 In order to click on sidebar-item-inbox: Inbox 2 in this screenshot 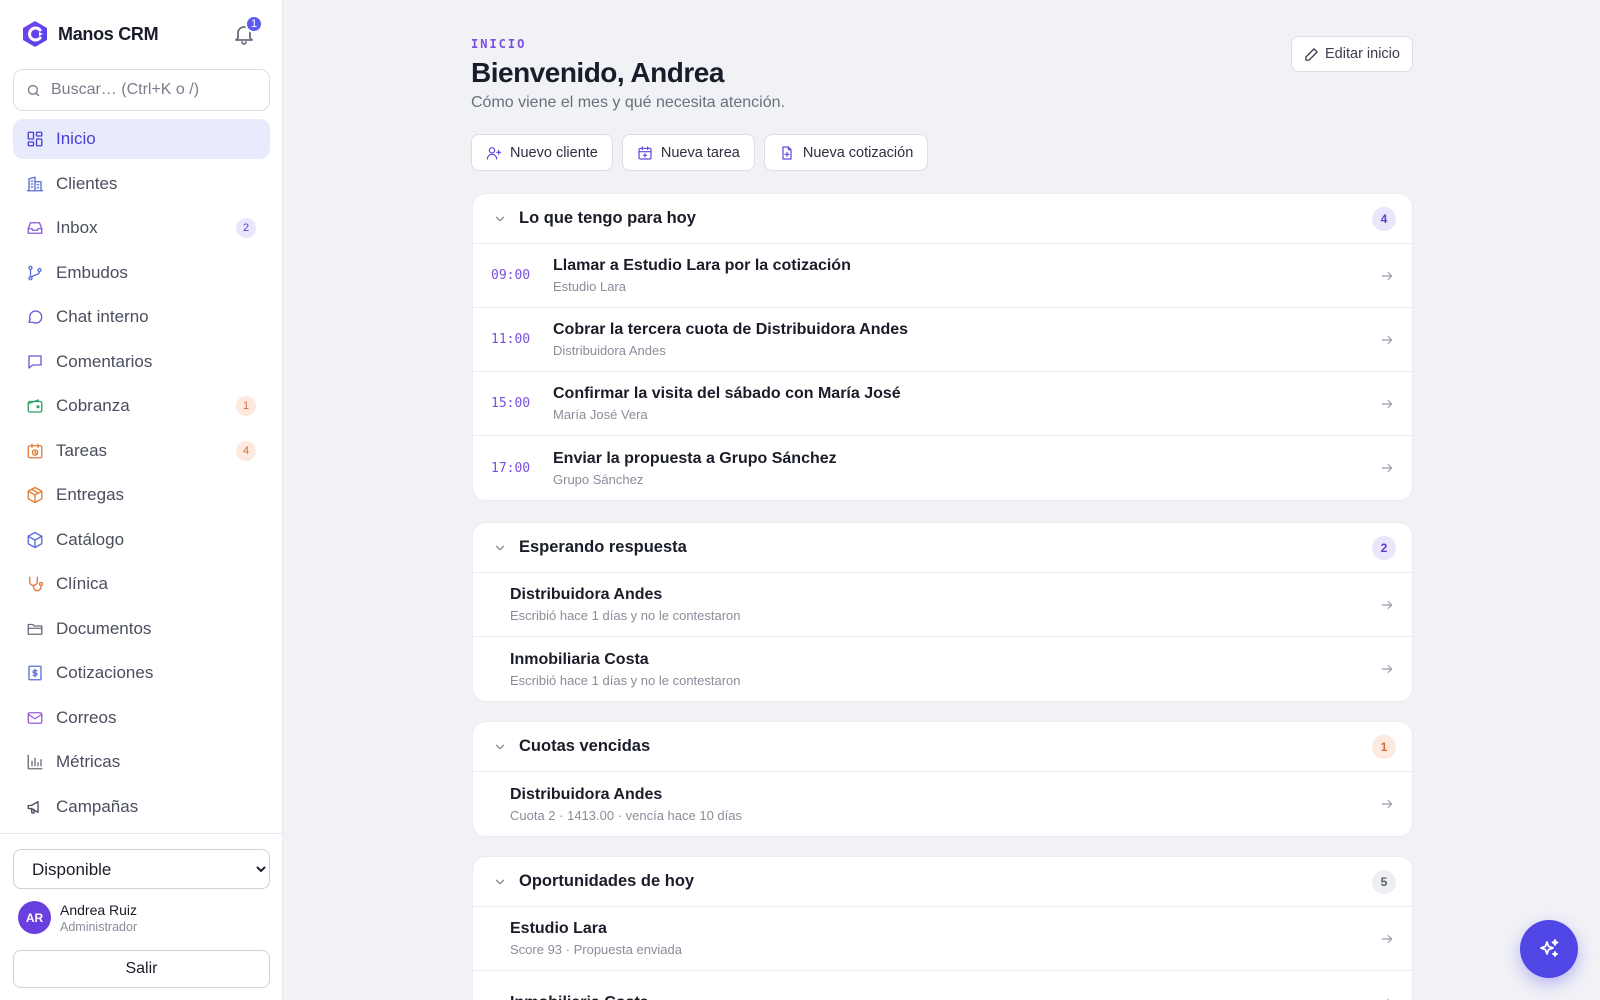, I will do `click(141, 228)`.